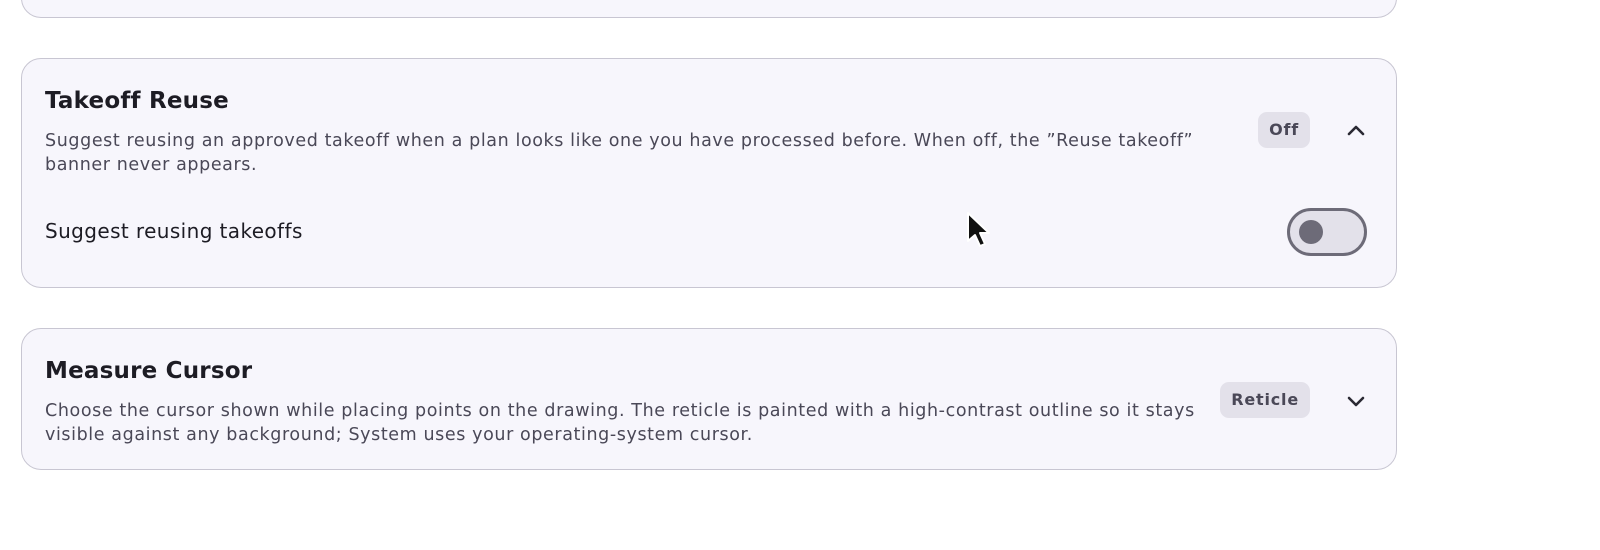 This screenshot has height=550, width=1600. Describe the element at coordinates (1265, 400) in the screenshot. I see `measure-cursor-value-badge: Reticle` at that location.